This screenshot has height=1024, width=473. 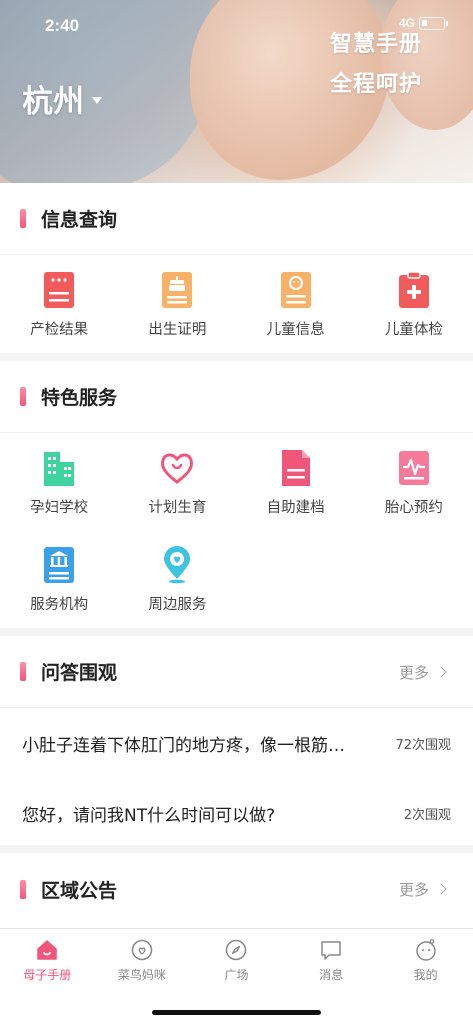 What do you see at coordinates (59, 565) in the screenshot?
I see `institution-icon` at bounding box center [59, 565].